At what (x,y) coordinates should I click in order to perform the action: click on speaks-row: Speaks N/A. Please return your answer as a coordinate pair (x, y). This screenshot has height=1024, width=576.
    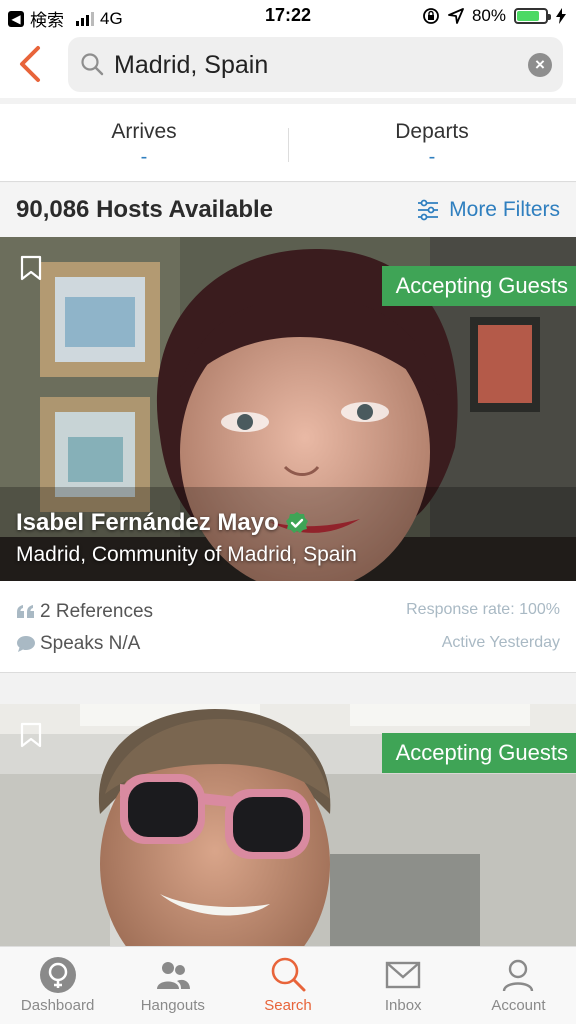
    Looking at the image, I should click on (78, 644).